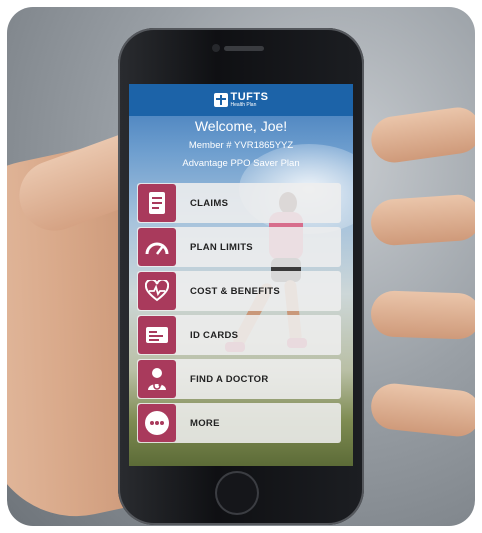 This screenshot has width=482, height=533. I want to click on plan-name: Advantage PPO Saver Plan, so click(241, 163).